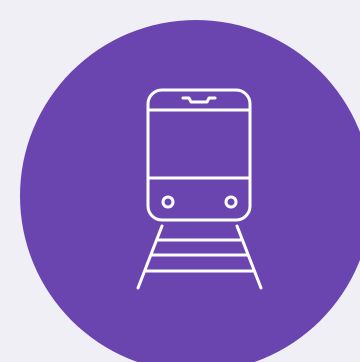 The image size is (360, 362). I want to click on train-windshield, so click(199, 144).